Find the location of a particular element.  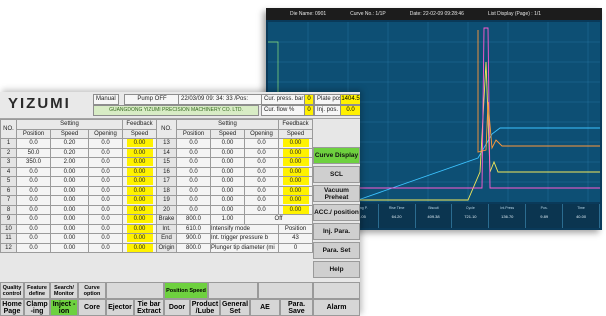

int-value-input: Position is located at coordinates (295, 228).